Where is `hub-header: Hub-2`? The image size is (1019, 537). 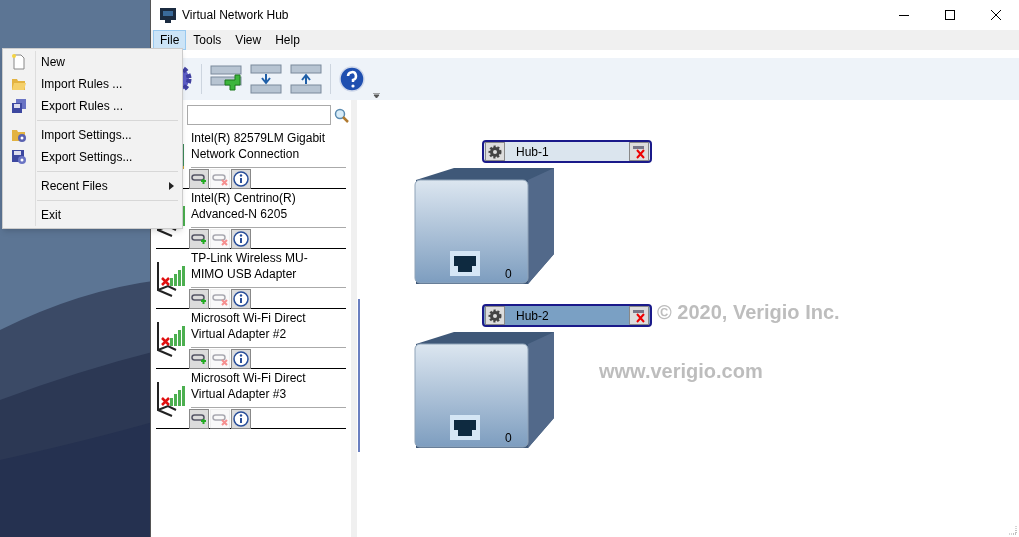 hub-header: Hub-2 is located at coordinates (567, 315).